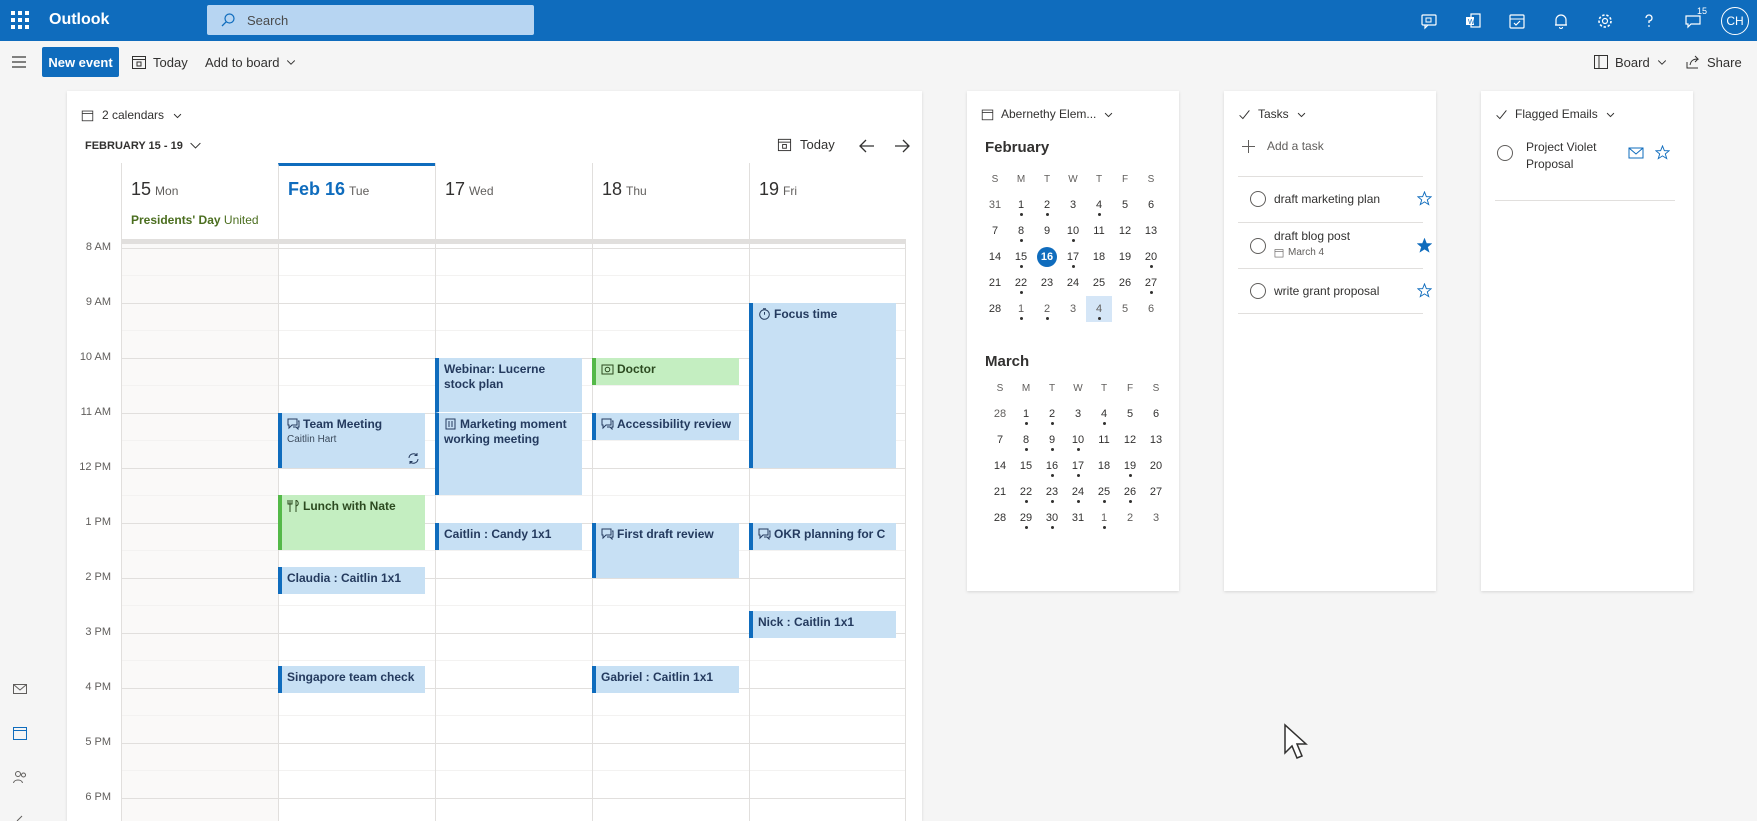 Image resolution: width=1757 pixels, height=821 pixels. What do you see at coordinates (1156, 466) in the screenshot?
I see `mini-calendar-day: 20` at bounding box center [1156, 466].